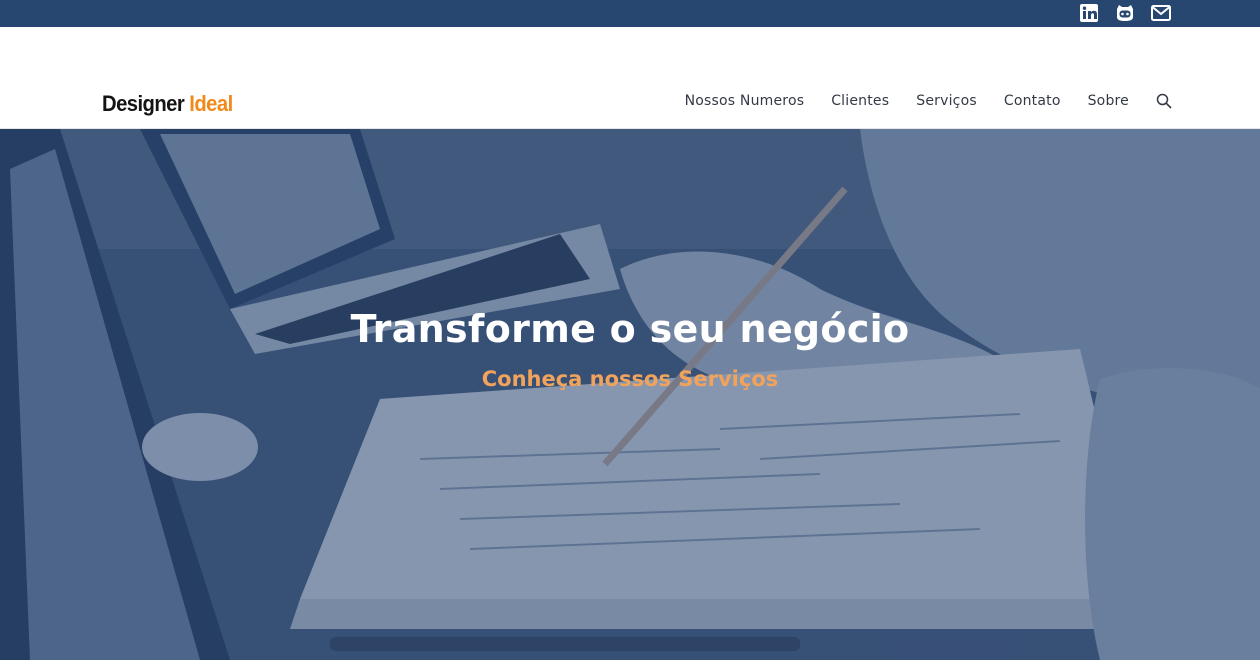 The width and height of the screenshot is (1260, 660). Describe the element at coordinates (860, 101) in the screenshot. I see `nav-item-clientes: Clientes` at that location.